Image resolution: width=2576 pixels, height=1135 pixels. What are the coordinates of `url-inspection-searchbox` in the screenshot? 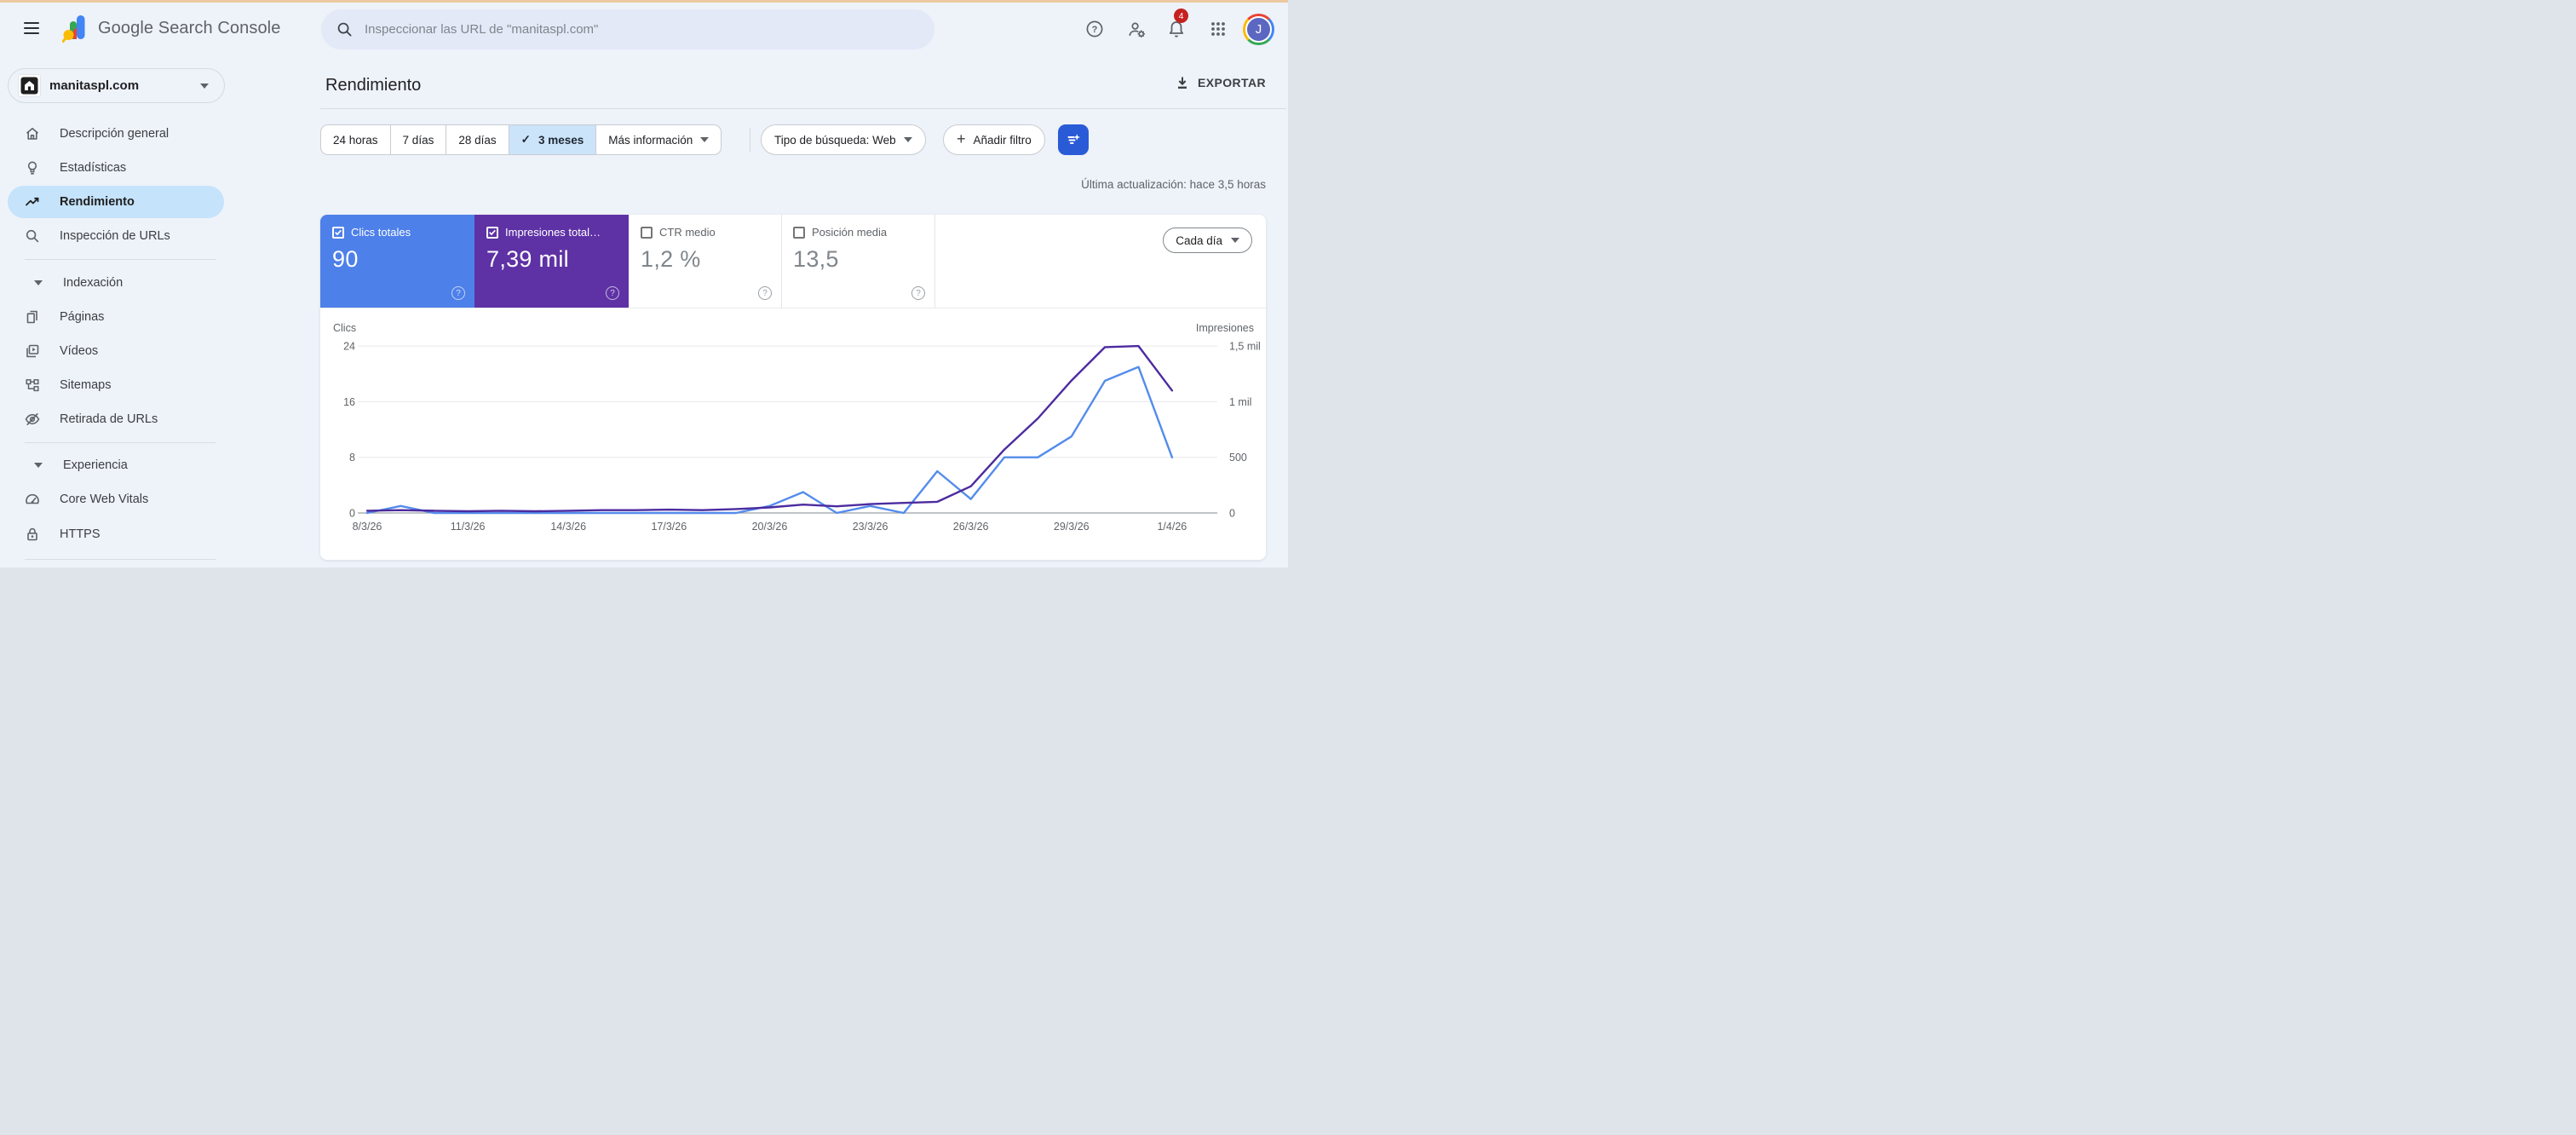 It's located at (627, 29).